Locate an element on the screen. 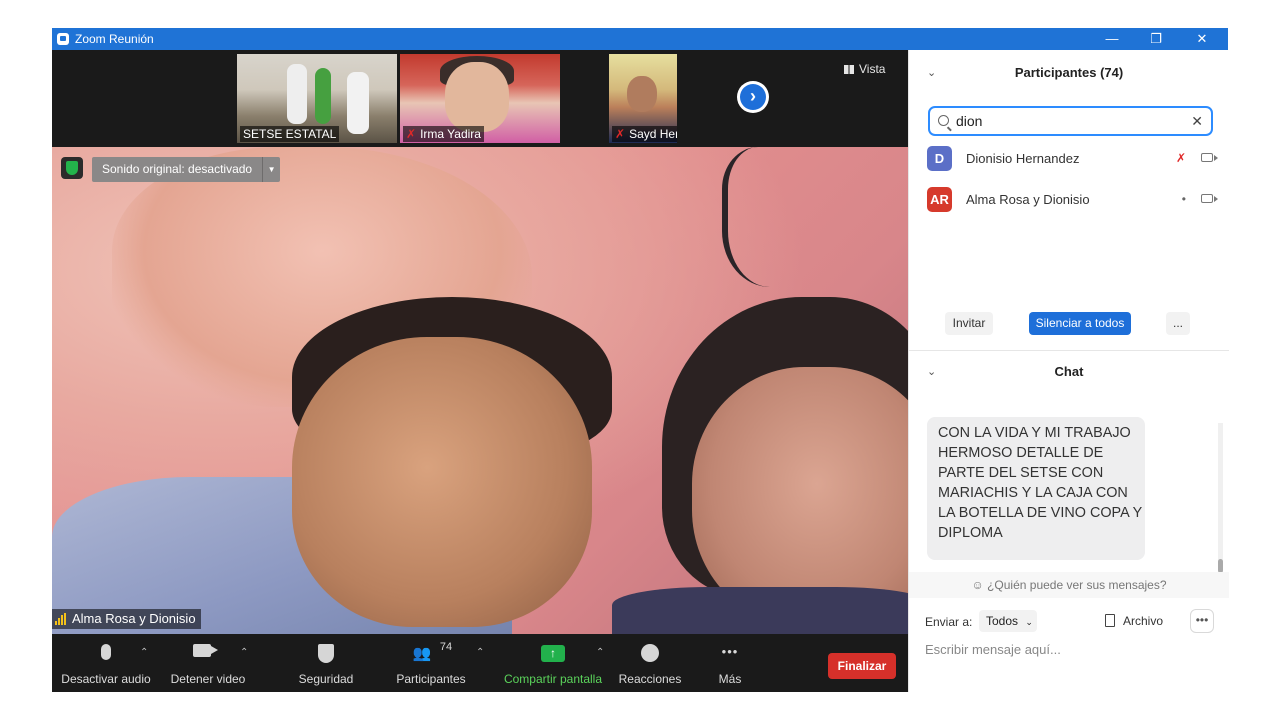 Image resolution: width=1280 pixels, height=720 pixels. participant-search-input: dion ✕ is located at coordinates (1070, 121).